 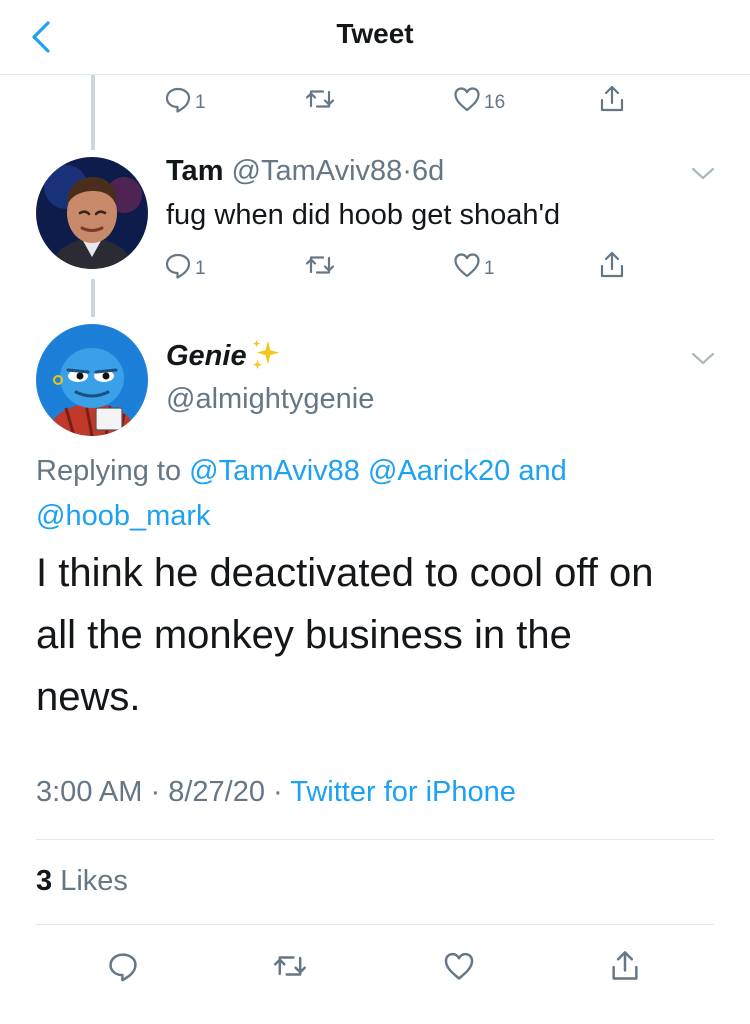 What do you see at coordinates (206, 356) in the screenshot?
I see `author-name: Genie` at bounding box center [206, 356].